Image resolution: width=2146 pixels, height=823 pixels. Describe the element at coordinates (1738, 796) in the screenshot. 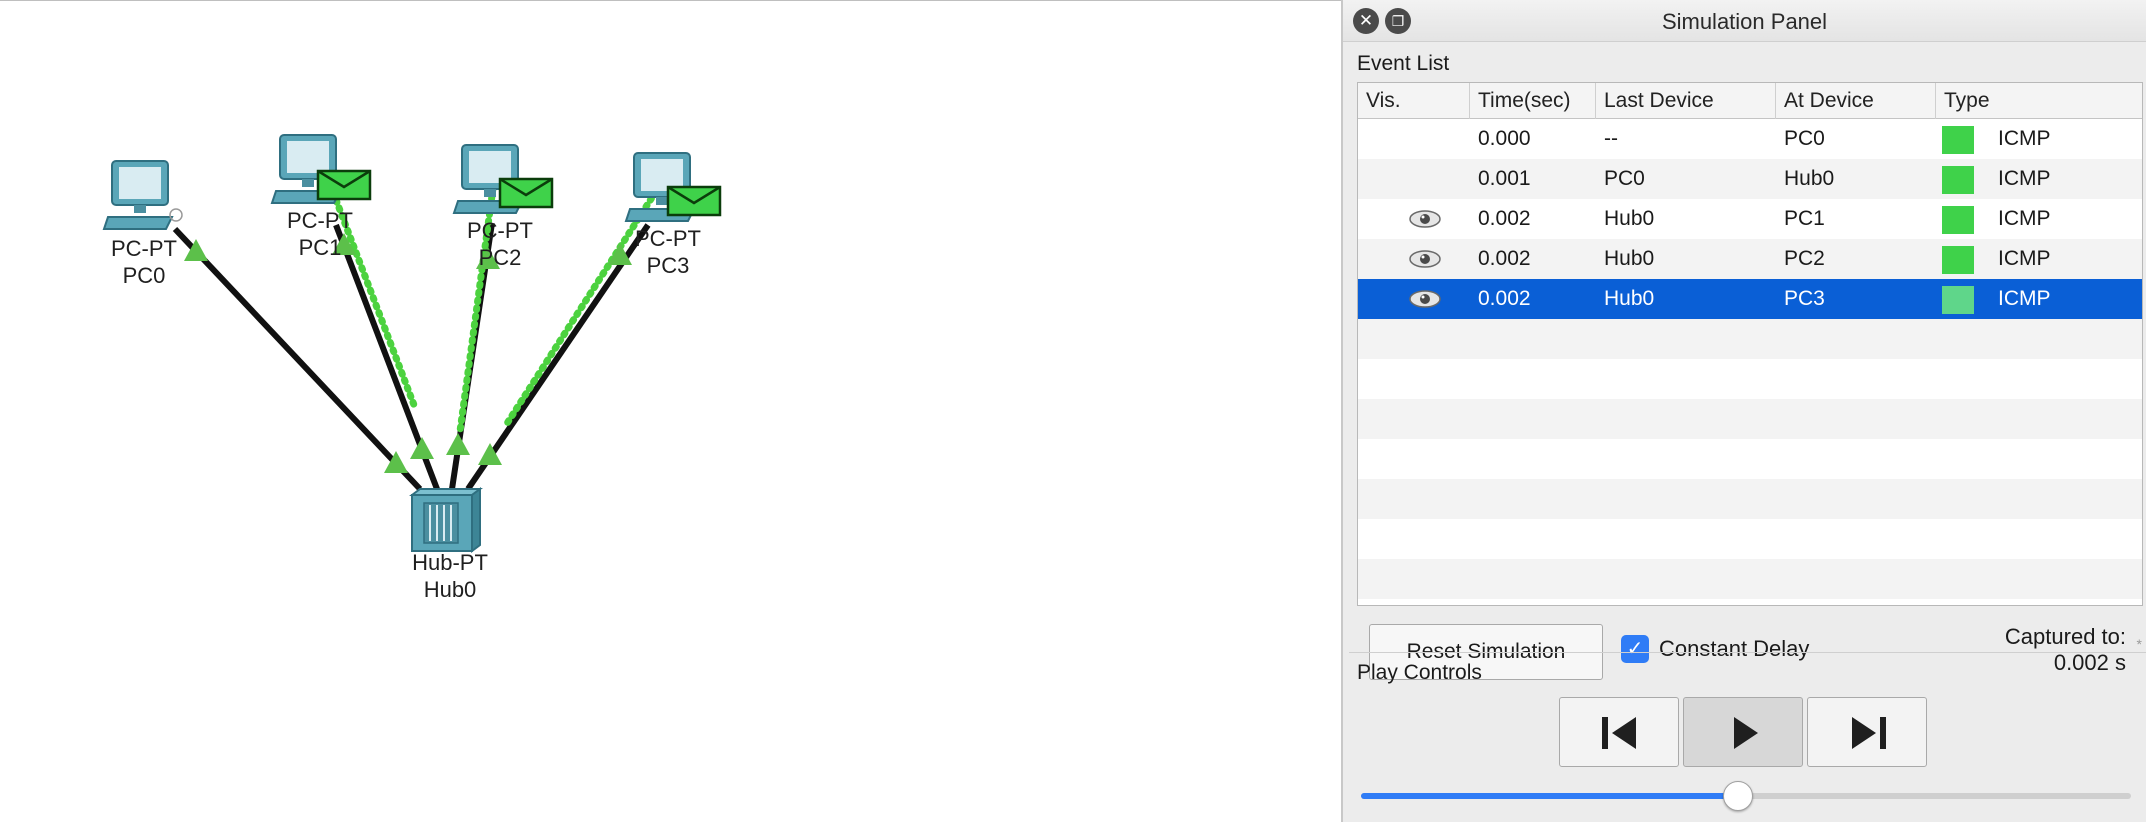

I see `slider-knob` at that location.